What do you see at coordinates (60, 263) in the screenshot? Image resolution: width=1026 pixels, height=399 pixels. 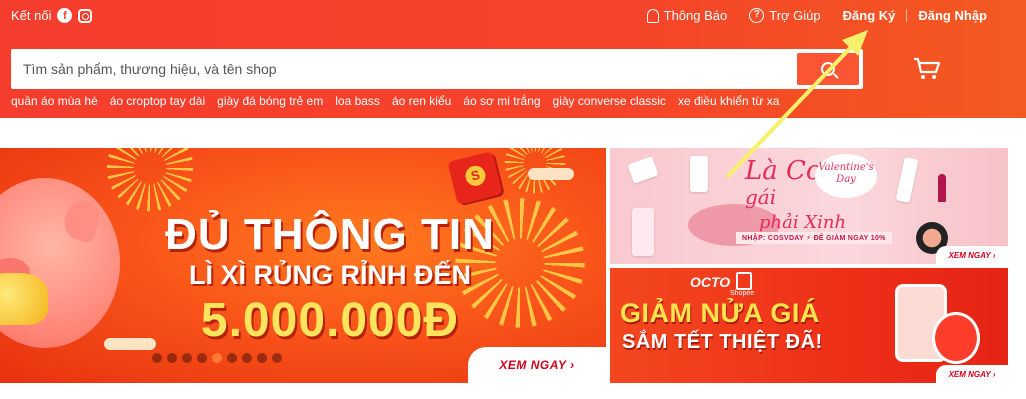 I see `pig-mascot-image` at bounding box center [60, 263].